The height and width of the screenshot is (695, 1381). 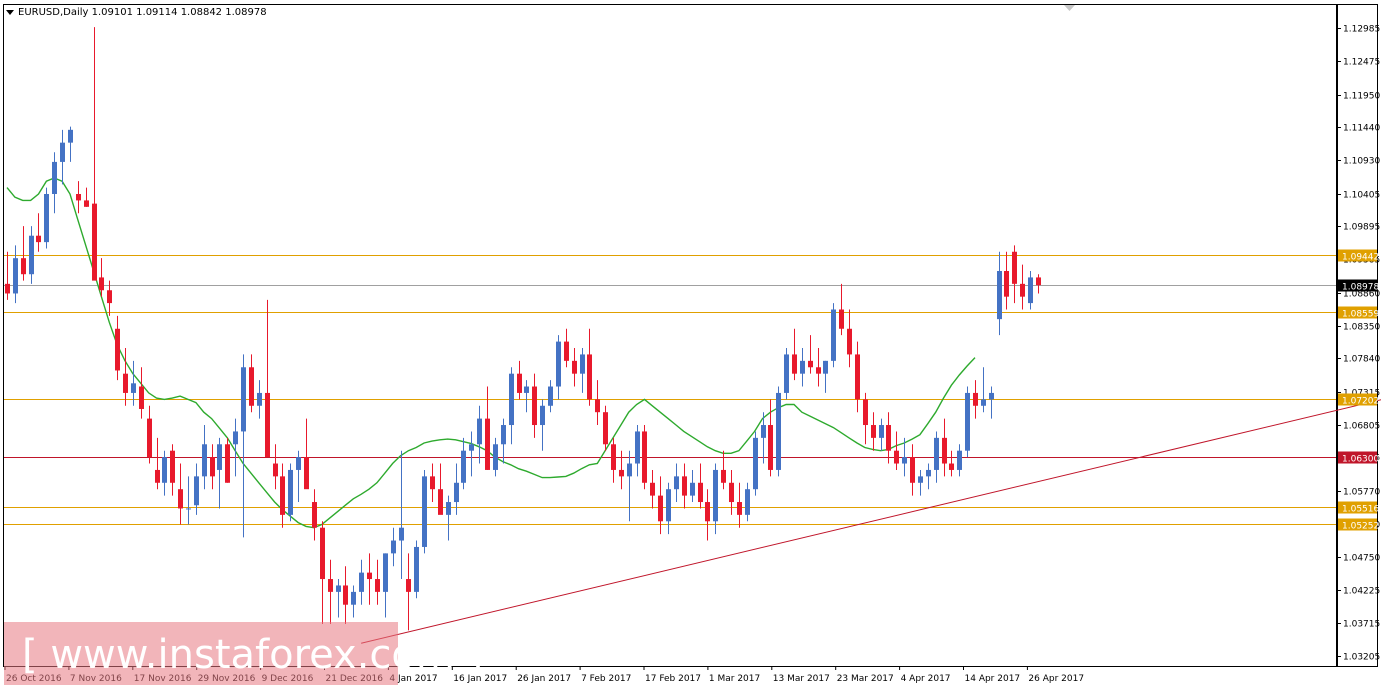 What do you see at coordinates (606, 679) in the screenshot?
I see `x-tick-label: 7 Feb 2017` at bounding box center [606, 679].